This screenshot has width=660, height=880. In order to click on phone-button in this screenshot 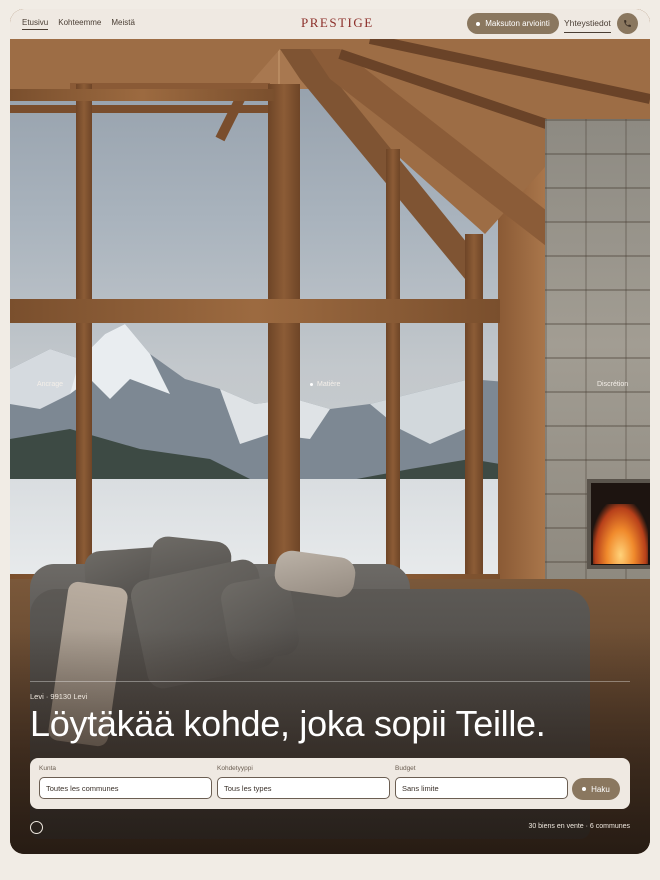, I will do `click(627, 23)`.